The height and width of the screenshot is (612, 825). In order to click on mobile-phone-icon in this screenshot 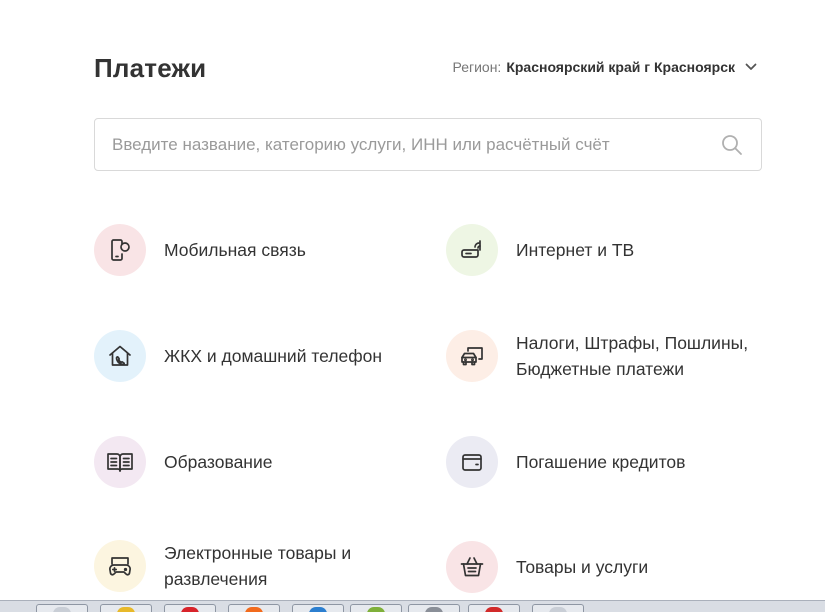, I will do `click(120, 250)`.